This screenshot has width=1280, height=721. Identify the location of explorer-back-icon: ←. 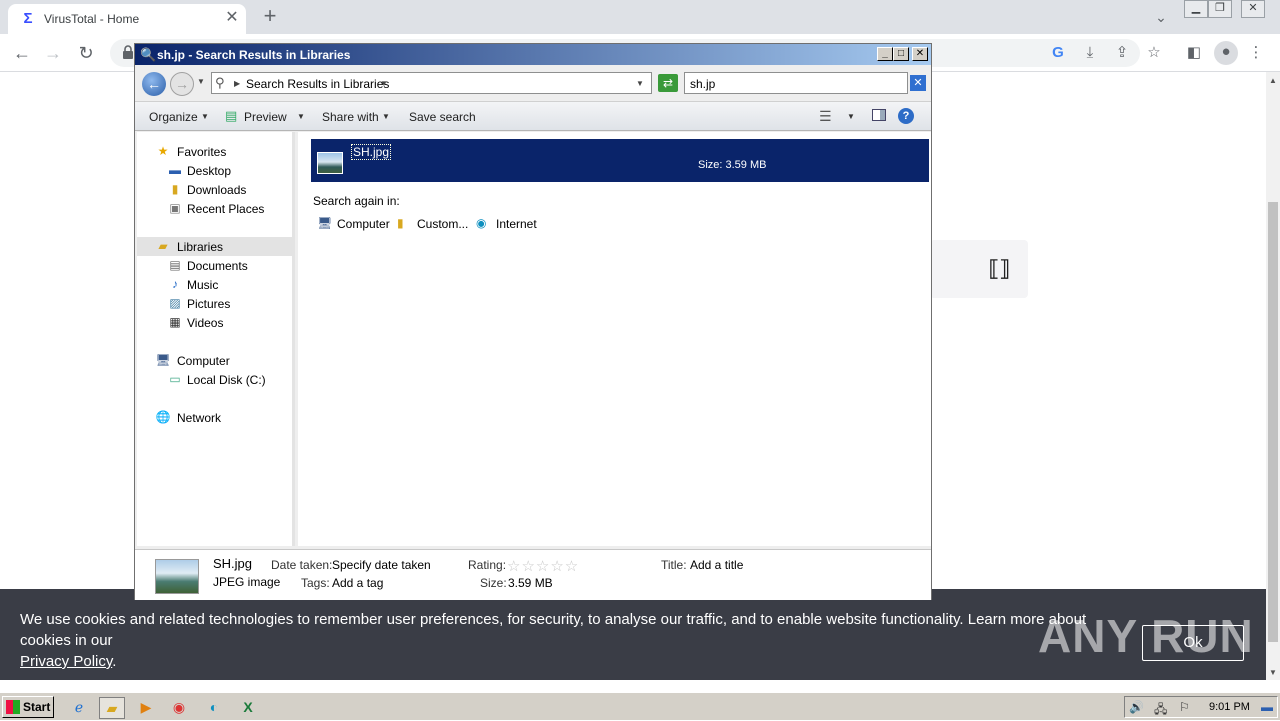
(154, 84).